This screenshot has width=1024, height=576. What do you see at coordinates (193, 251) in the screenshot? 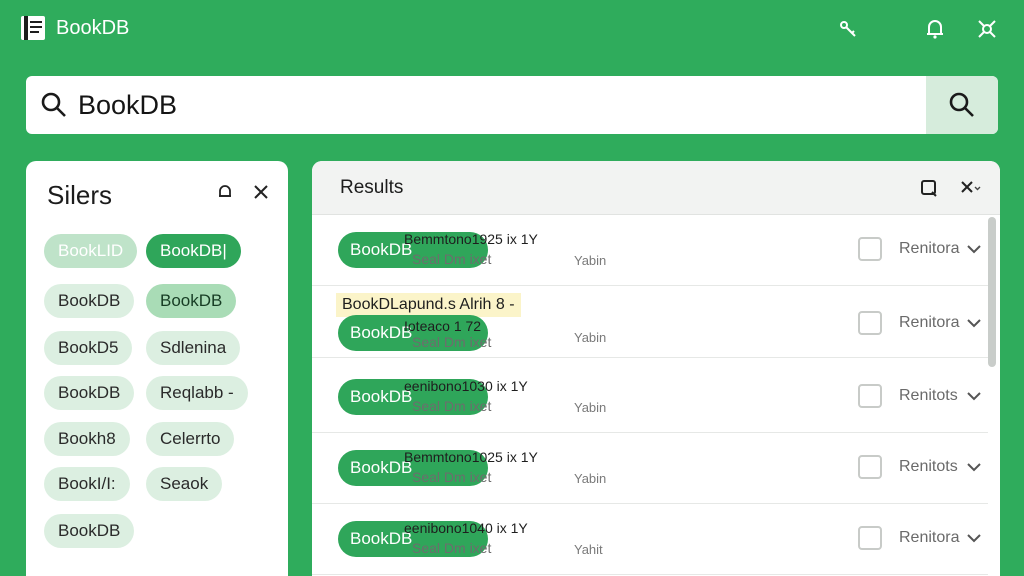
I see `filter-chip: BookDB|` at bounding box center [193, 251].